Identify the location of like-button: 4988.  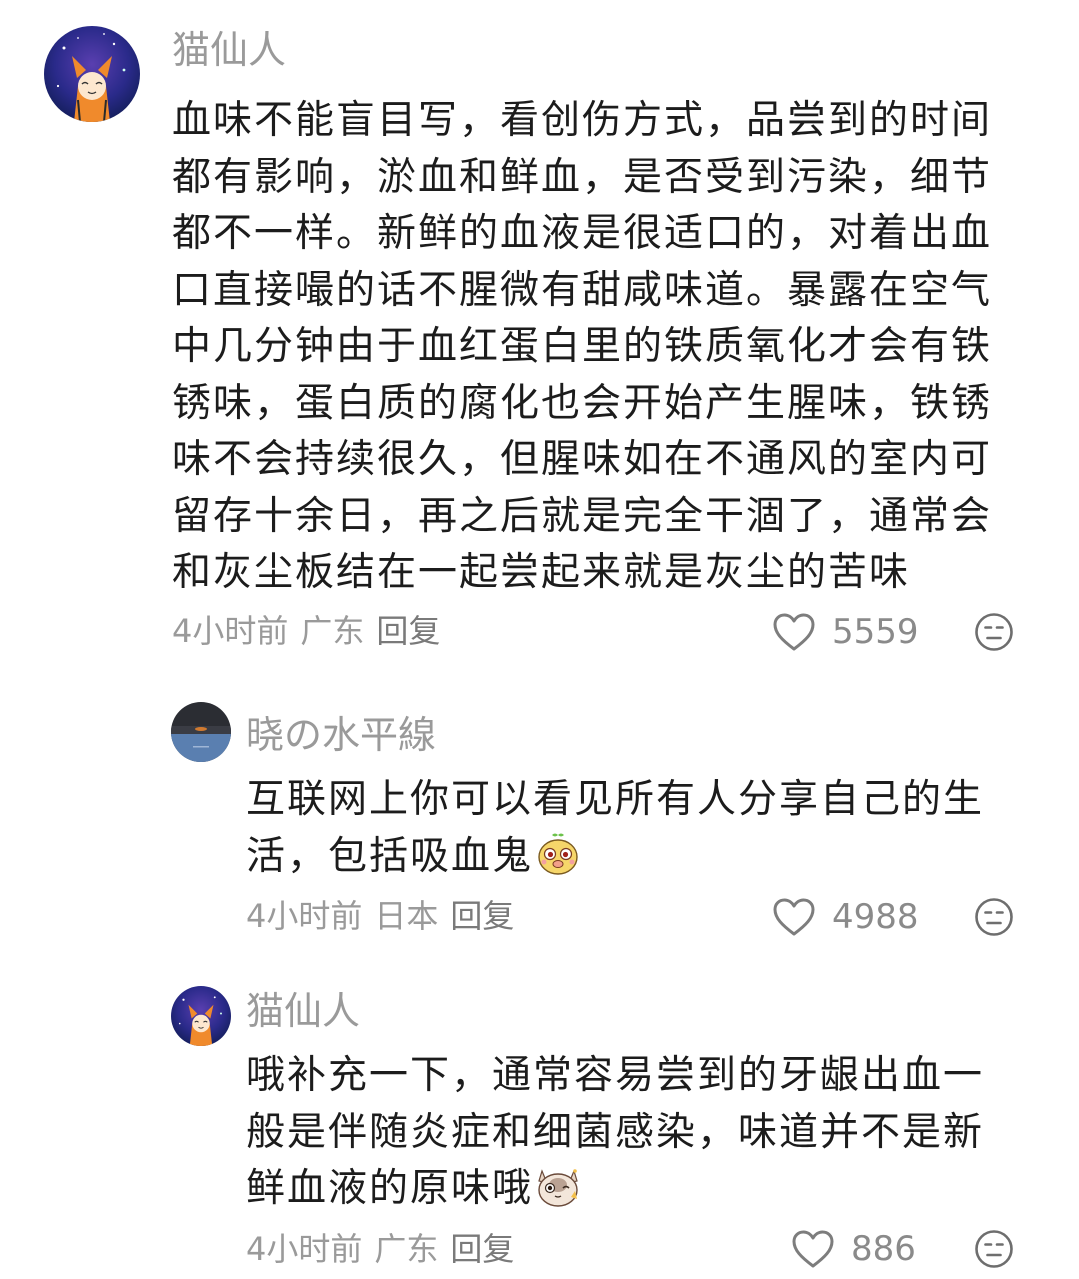
(845, 917).